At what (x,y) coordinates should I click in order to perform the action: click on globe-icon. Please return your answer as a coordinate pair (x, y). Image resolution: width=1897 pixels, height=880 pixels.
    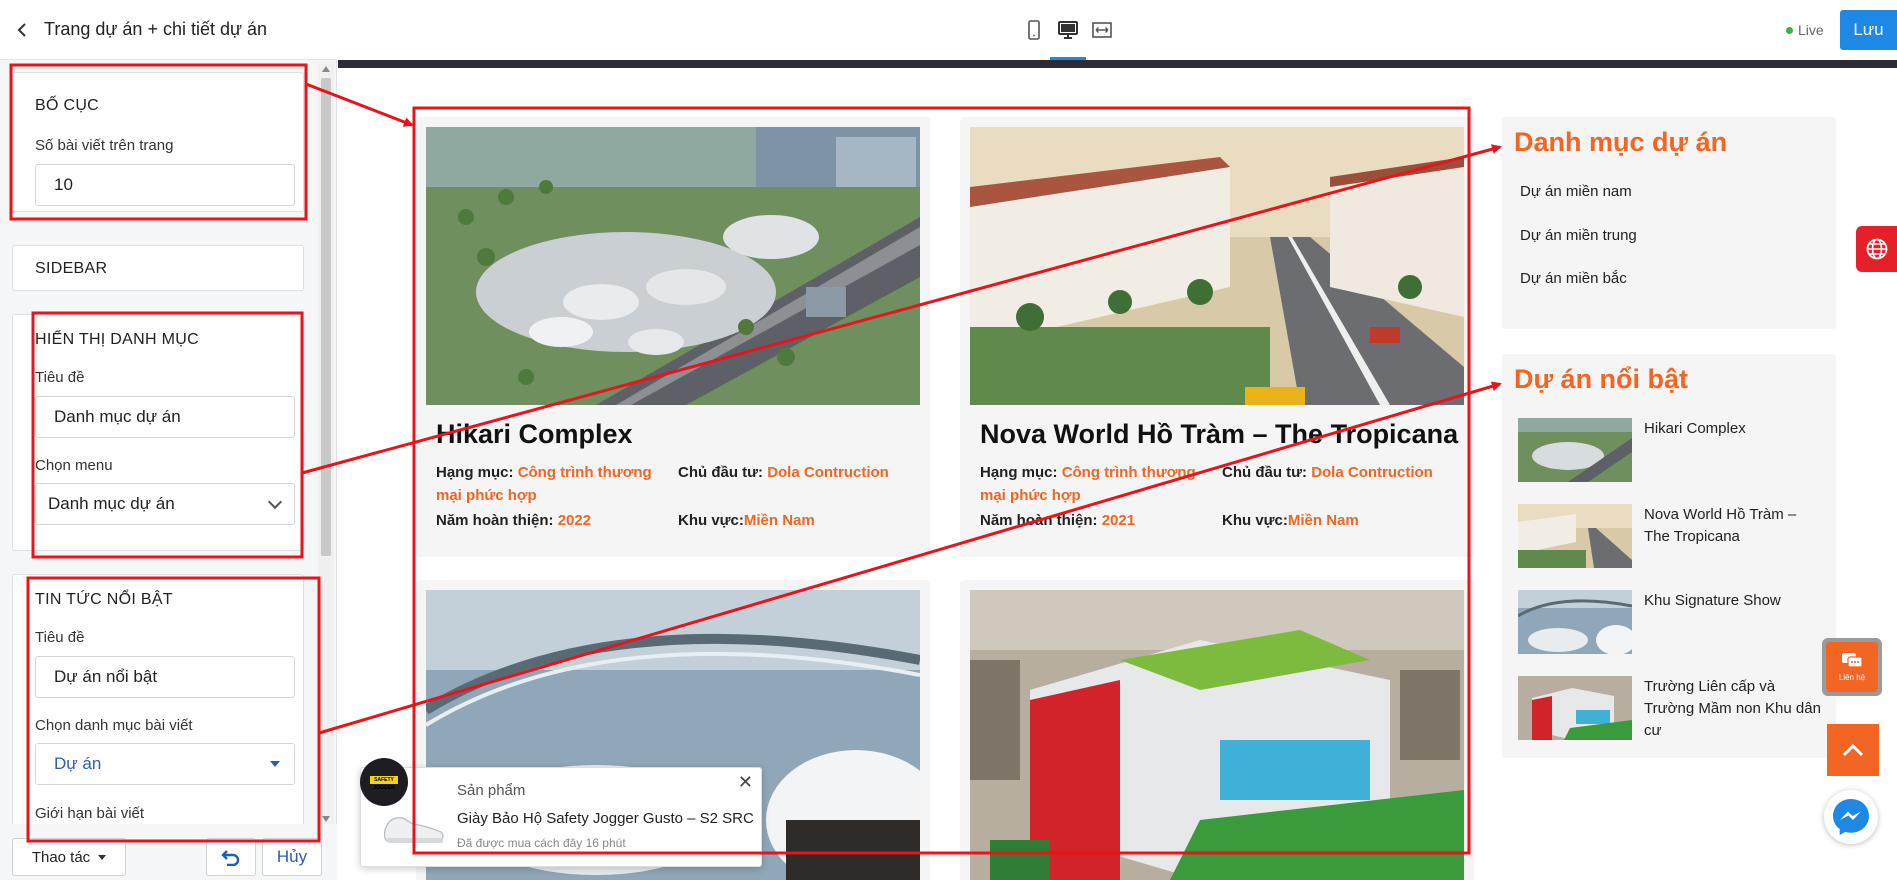
    Looking at the image, I should click on (1876, 249).